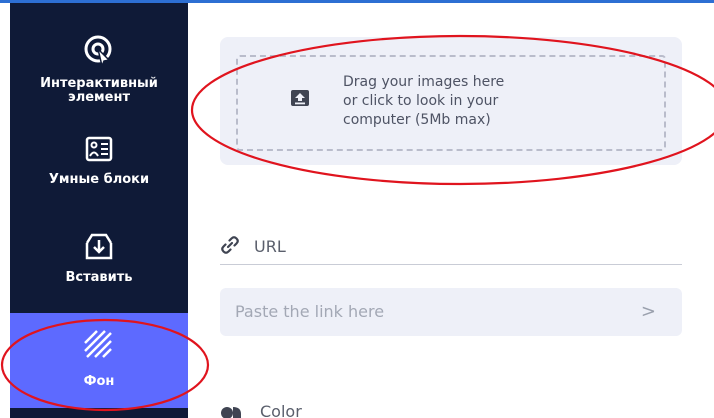  I want to click on sidebar-item-interactive-element: Интерактивный элемент, so click(99, 78).